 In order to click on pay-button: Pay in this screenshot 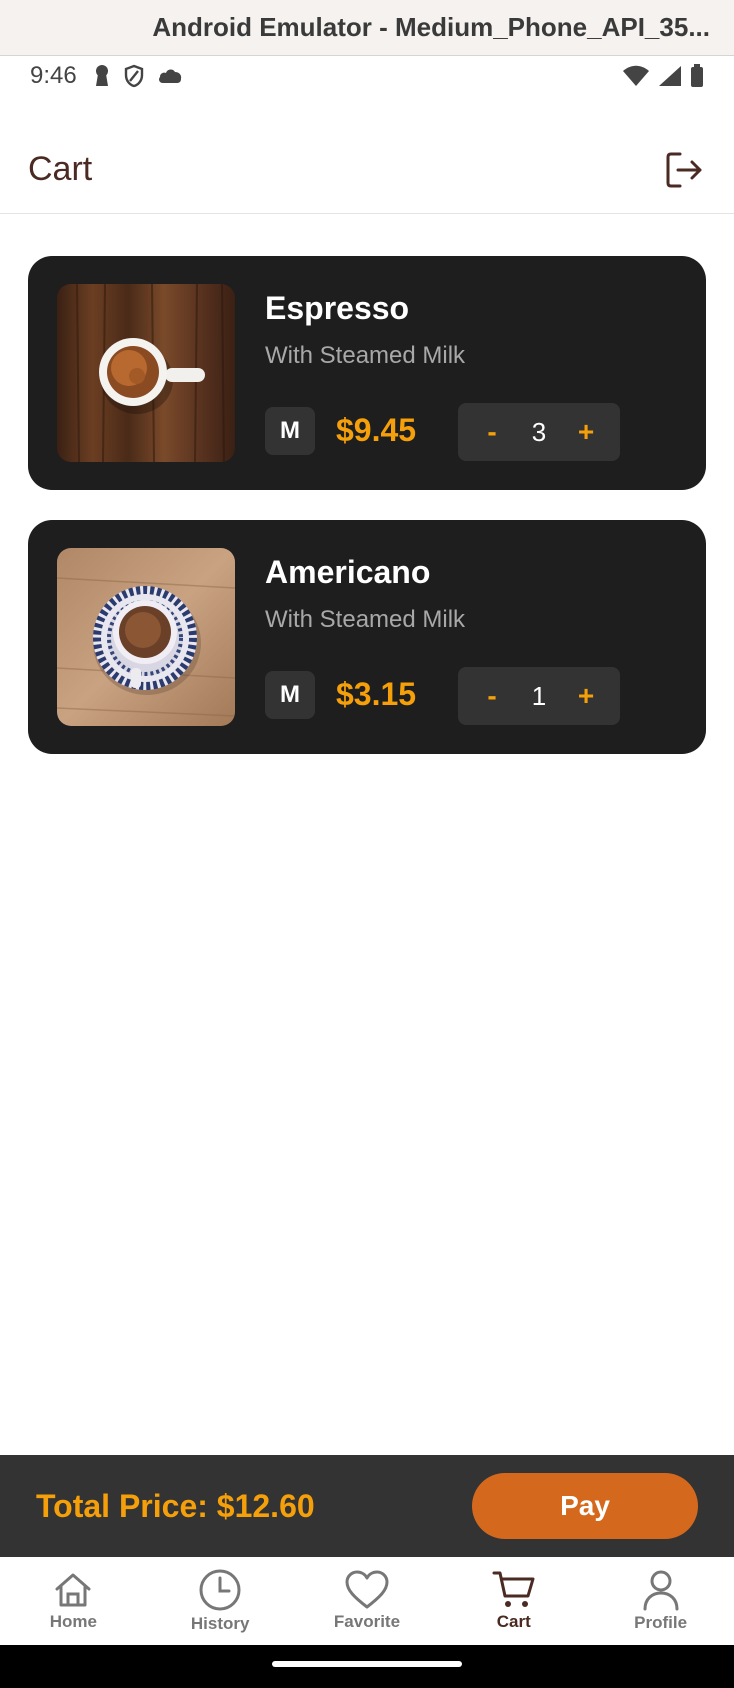, I will do `click(585, 1506)`.